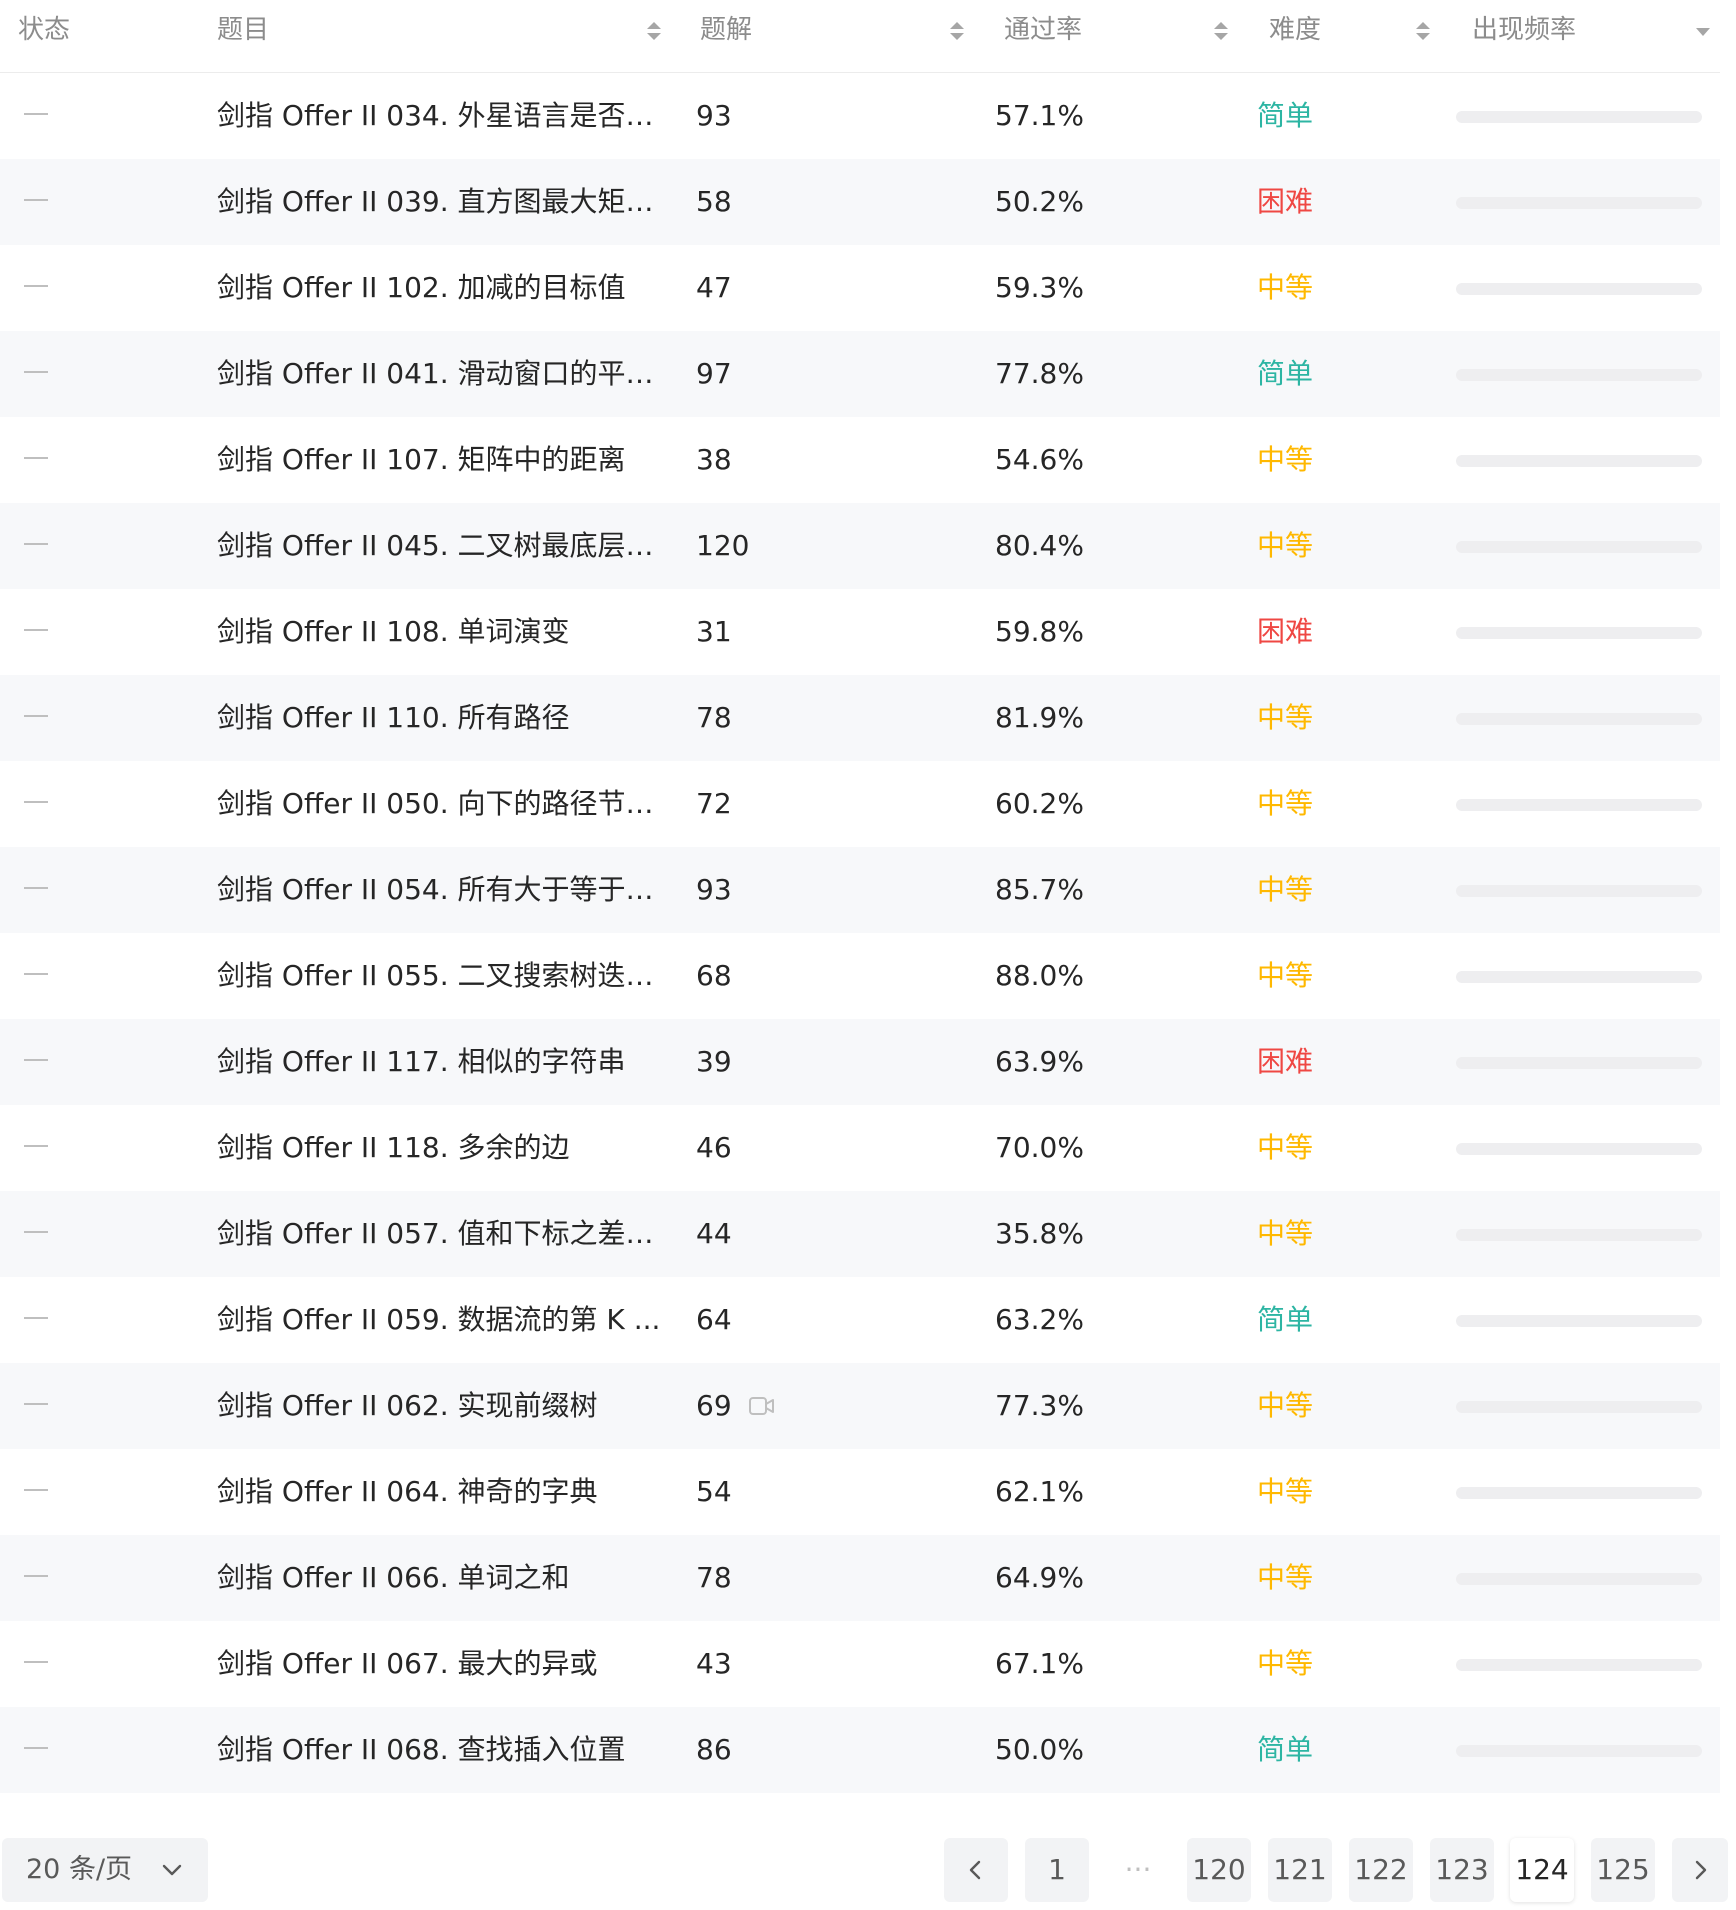 This screenshot has width=1736, height=1910. I want to click on acceptance-rate: 62.1%, so click(1039, 1491).